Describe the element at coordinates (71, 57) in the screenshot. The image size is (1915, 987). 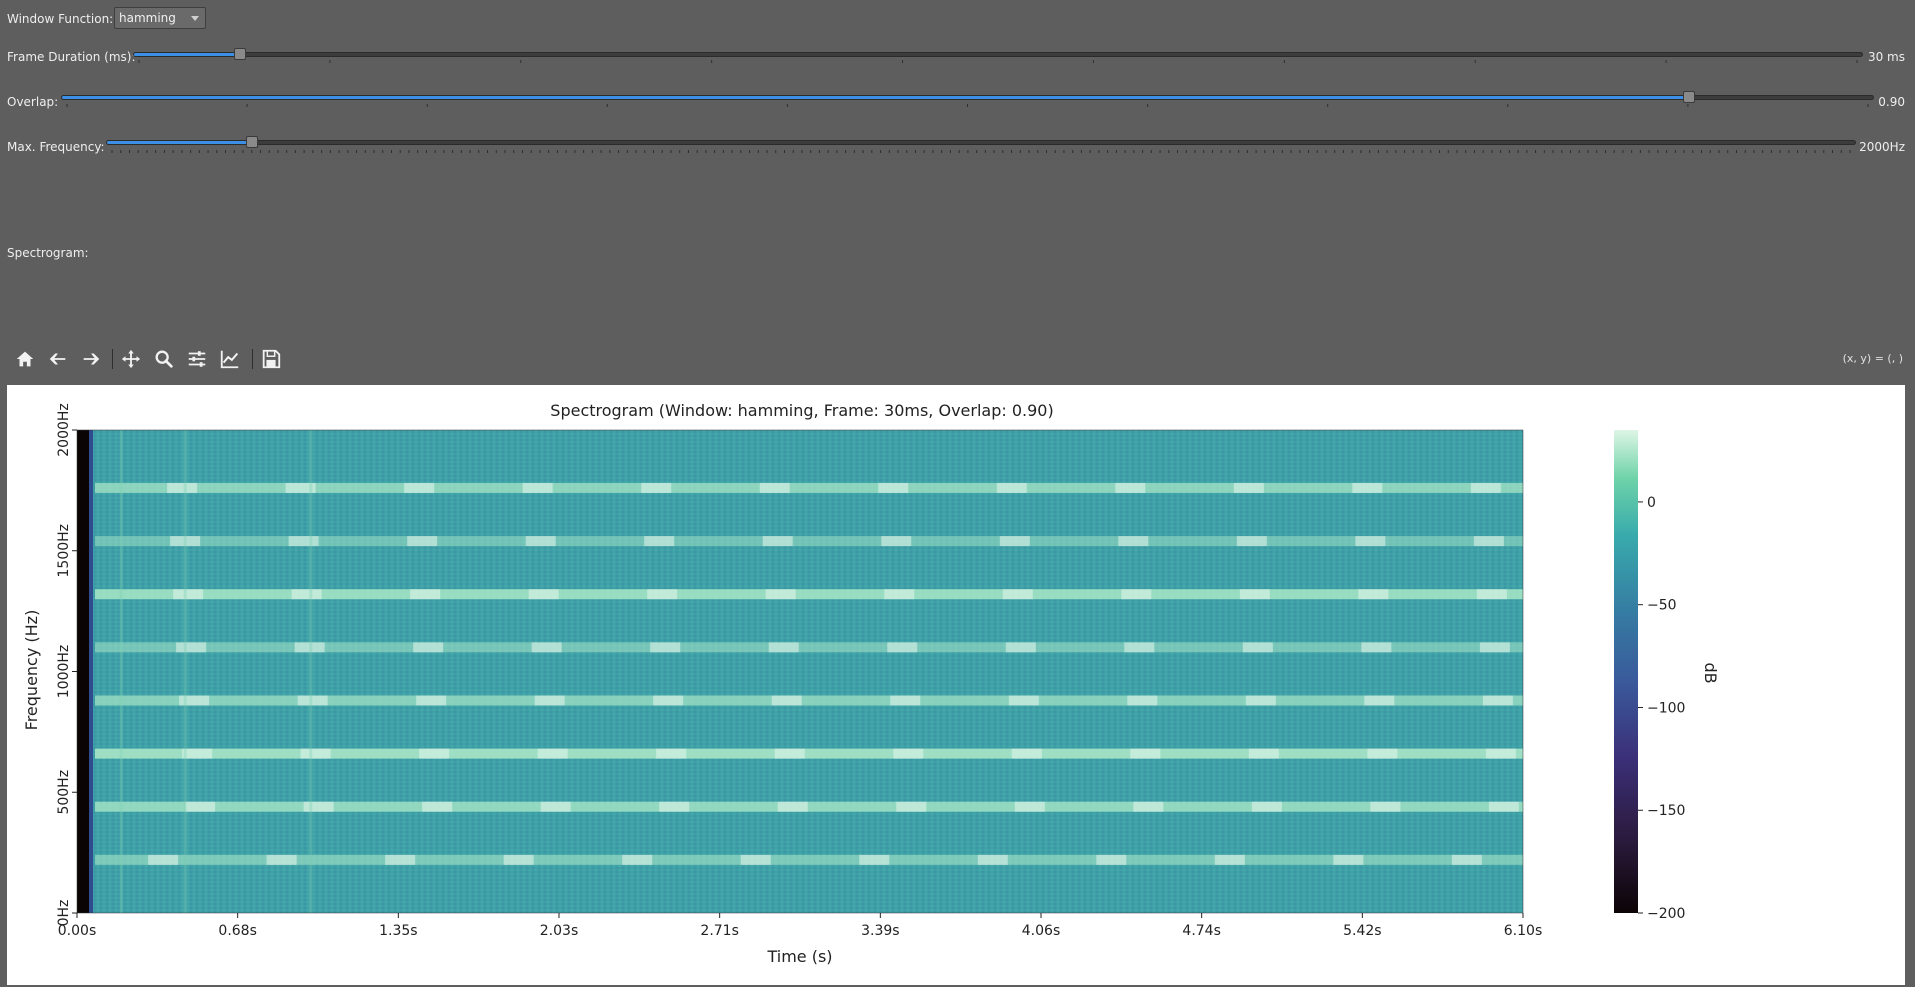
I see `frame-duration-label: Frame Duration (ms):` at that location.